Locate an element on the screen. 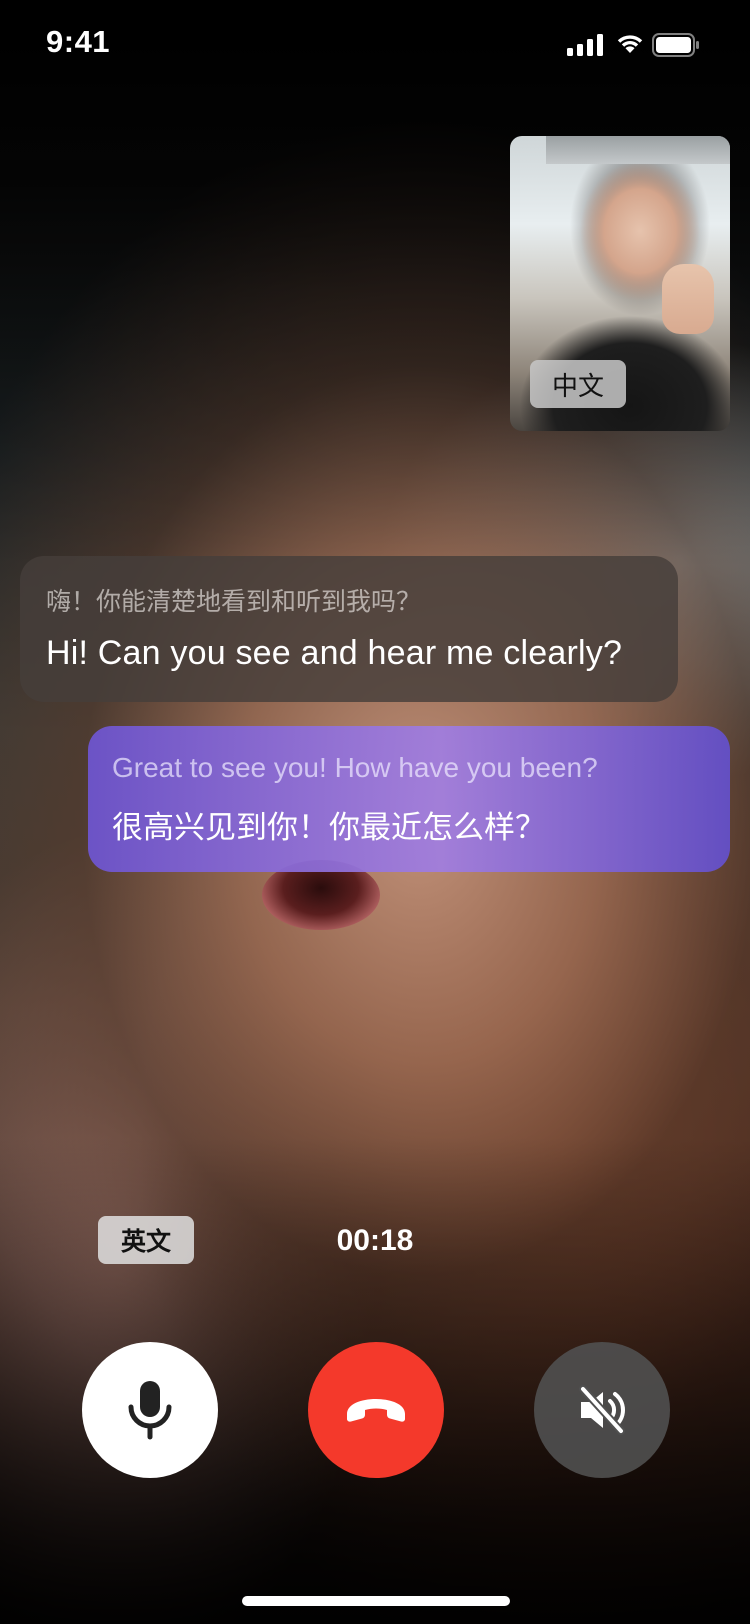 The height and width of the screenshot is (1624, 750). status-time: 9:41 is located at coordinates (78, 41).